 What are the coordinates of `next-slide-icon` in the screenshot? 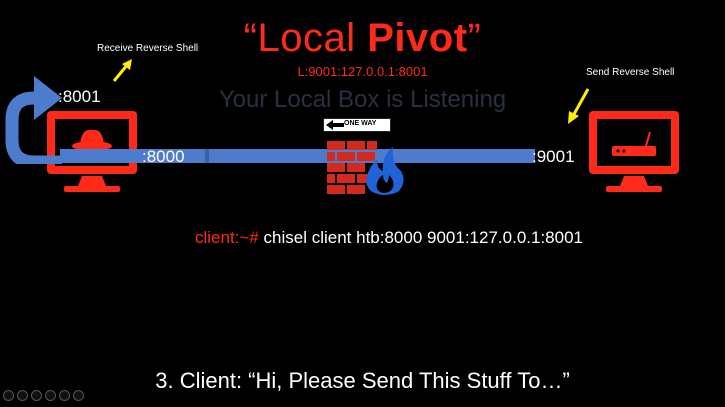 It's located at (22, 395).